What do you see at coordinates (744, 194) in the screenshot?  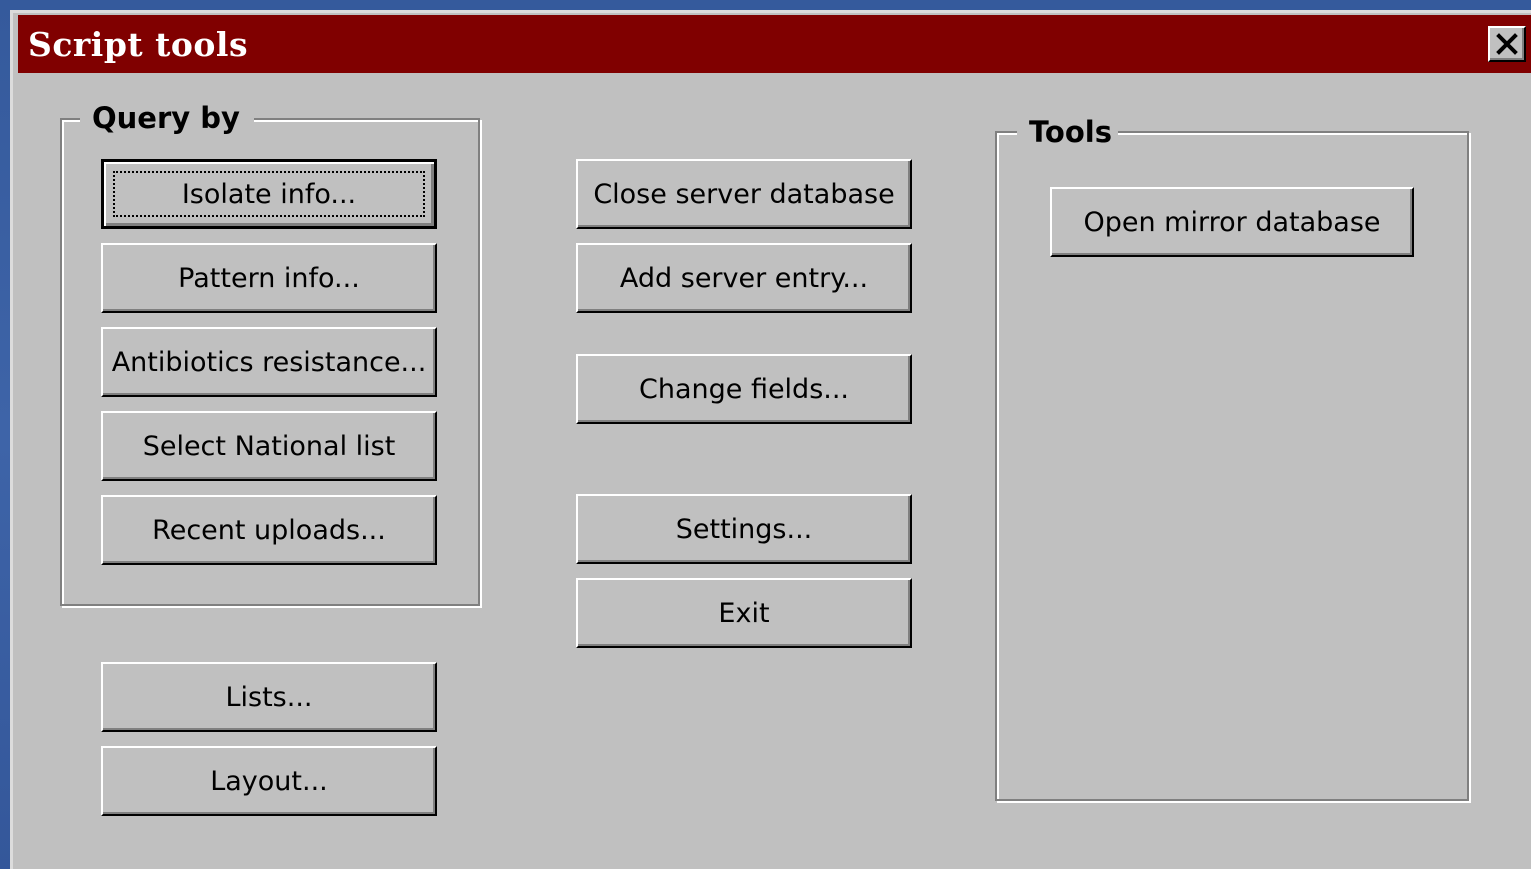 I see `close-server-database-button: Close server database` at bounding box center [744, 194].